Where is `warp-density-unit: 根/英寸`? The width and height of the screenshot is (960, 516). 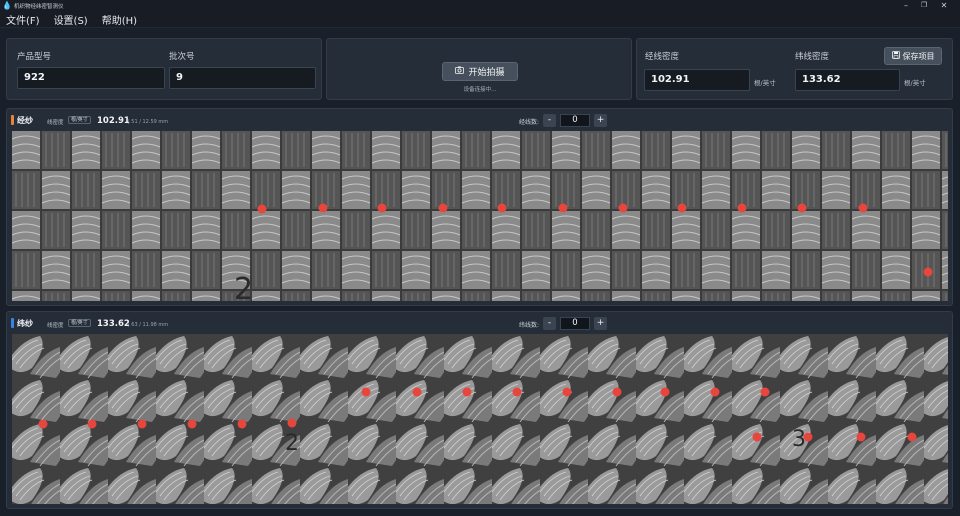 warp-density-unit: 根/英寸 is located at coordinates (765, 83).